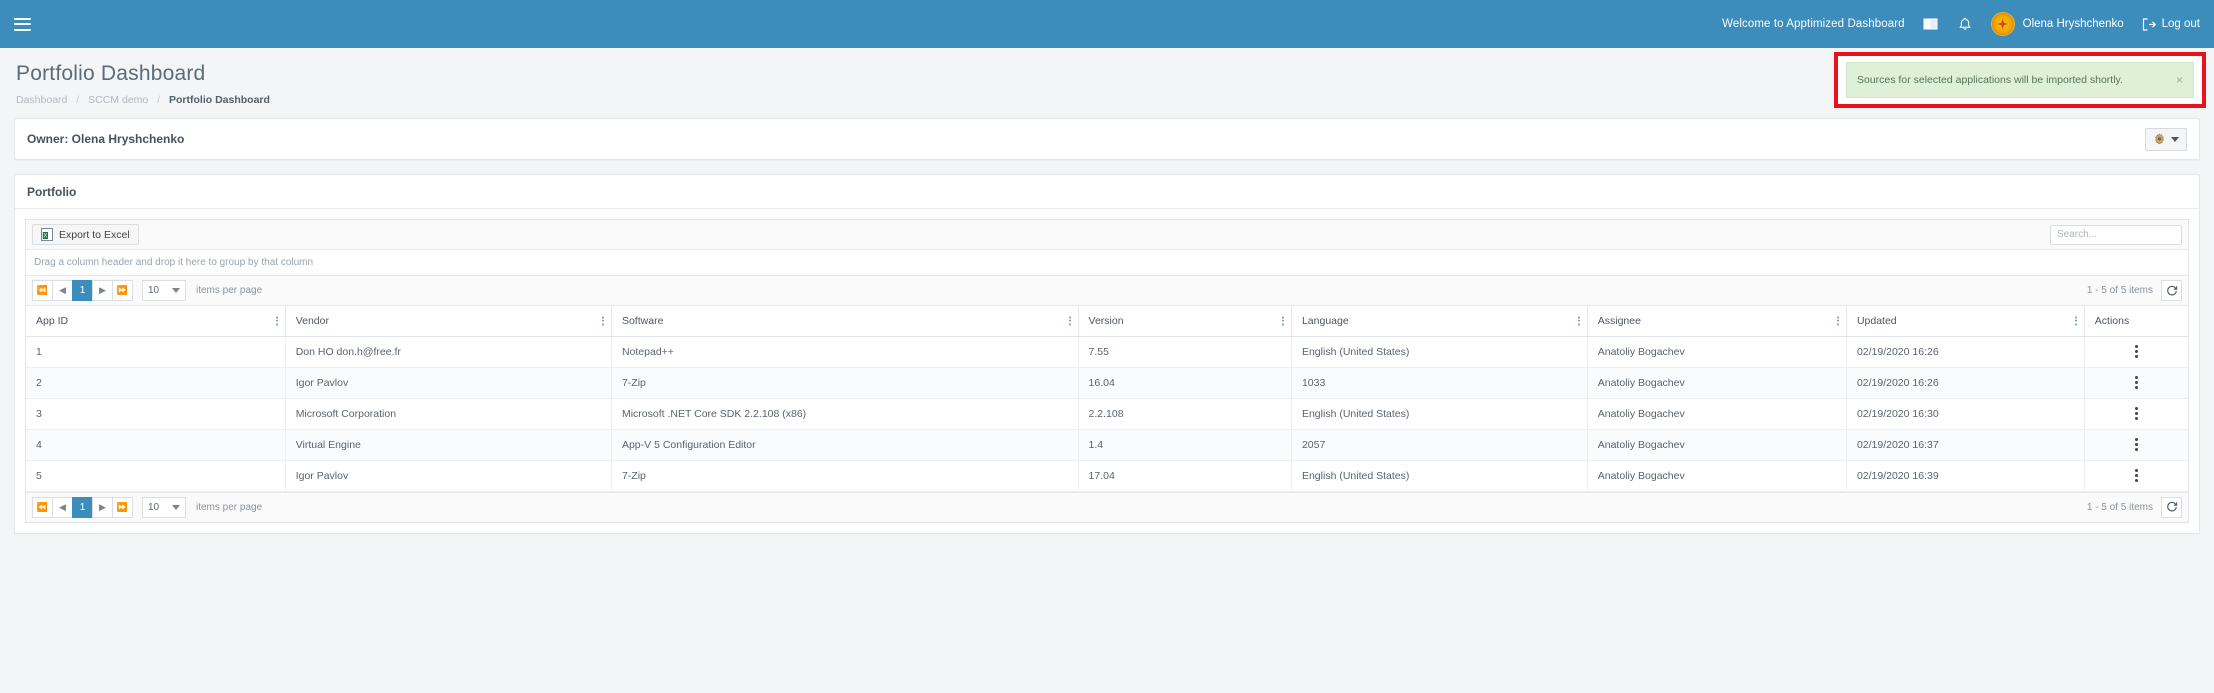 This screenshot has width=2214, height=693. I want to click on items-per-page-label: items per page, so click(229, 507).